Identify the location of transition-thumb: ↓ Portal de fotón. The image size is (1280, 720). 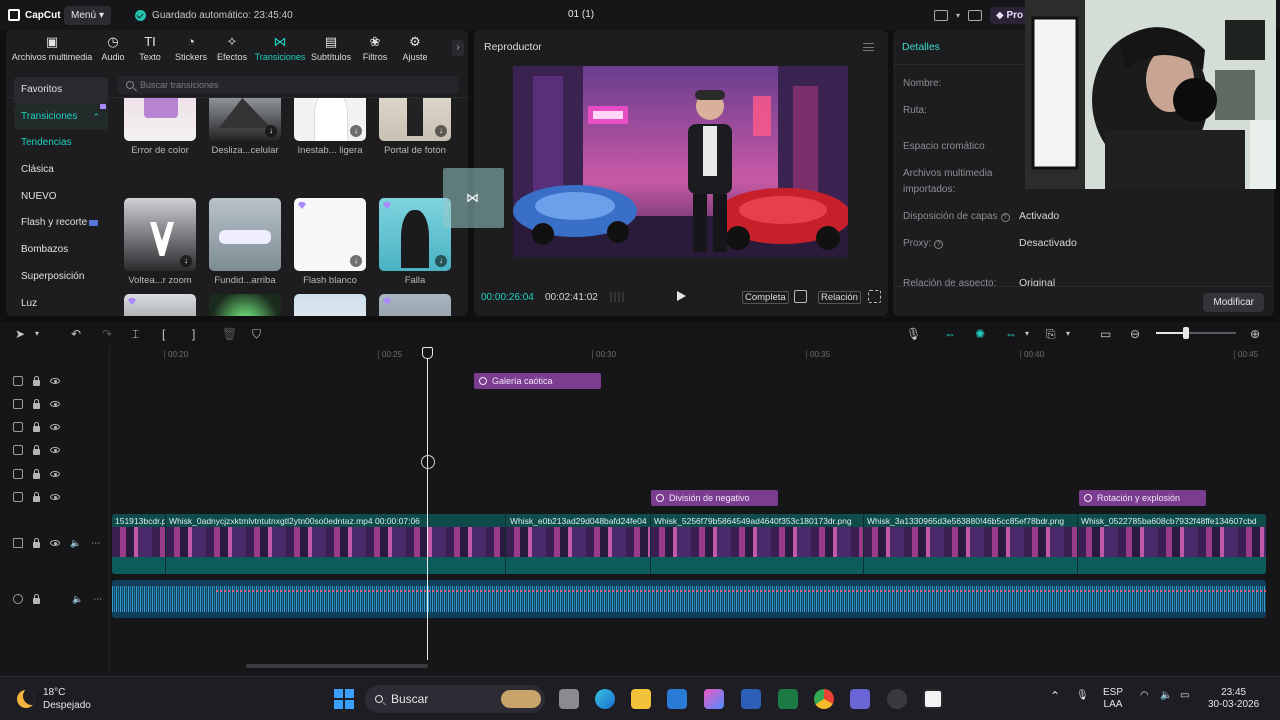
(415, 127).